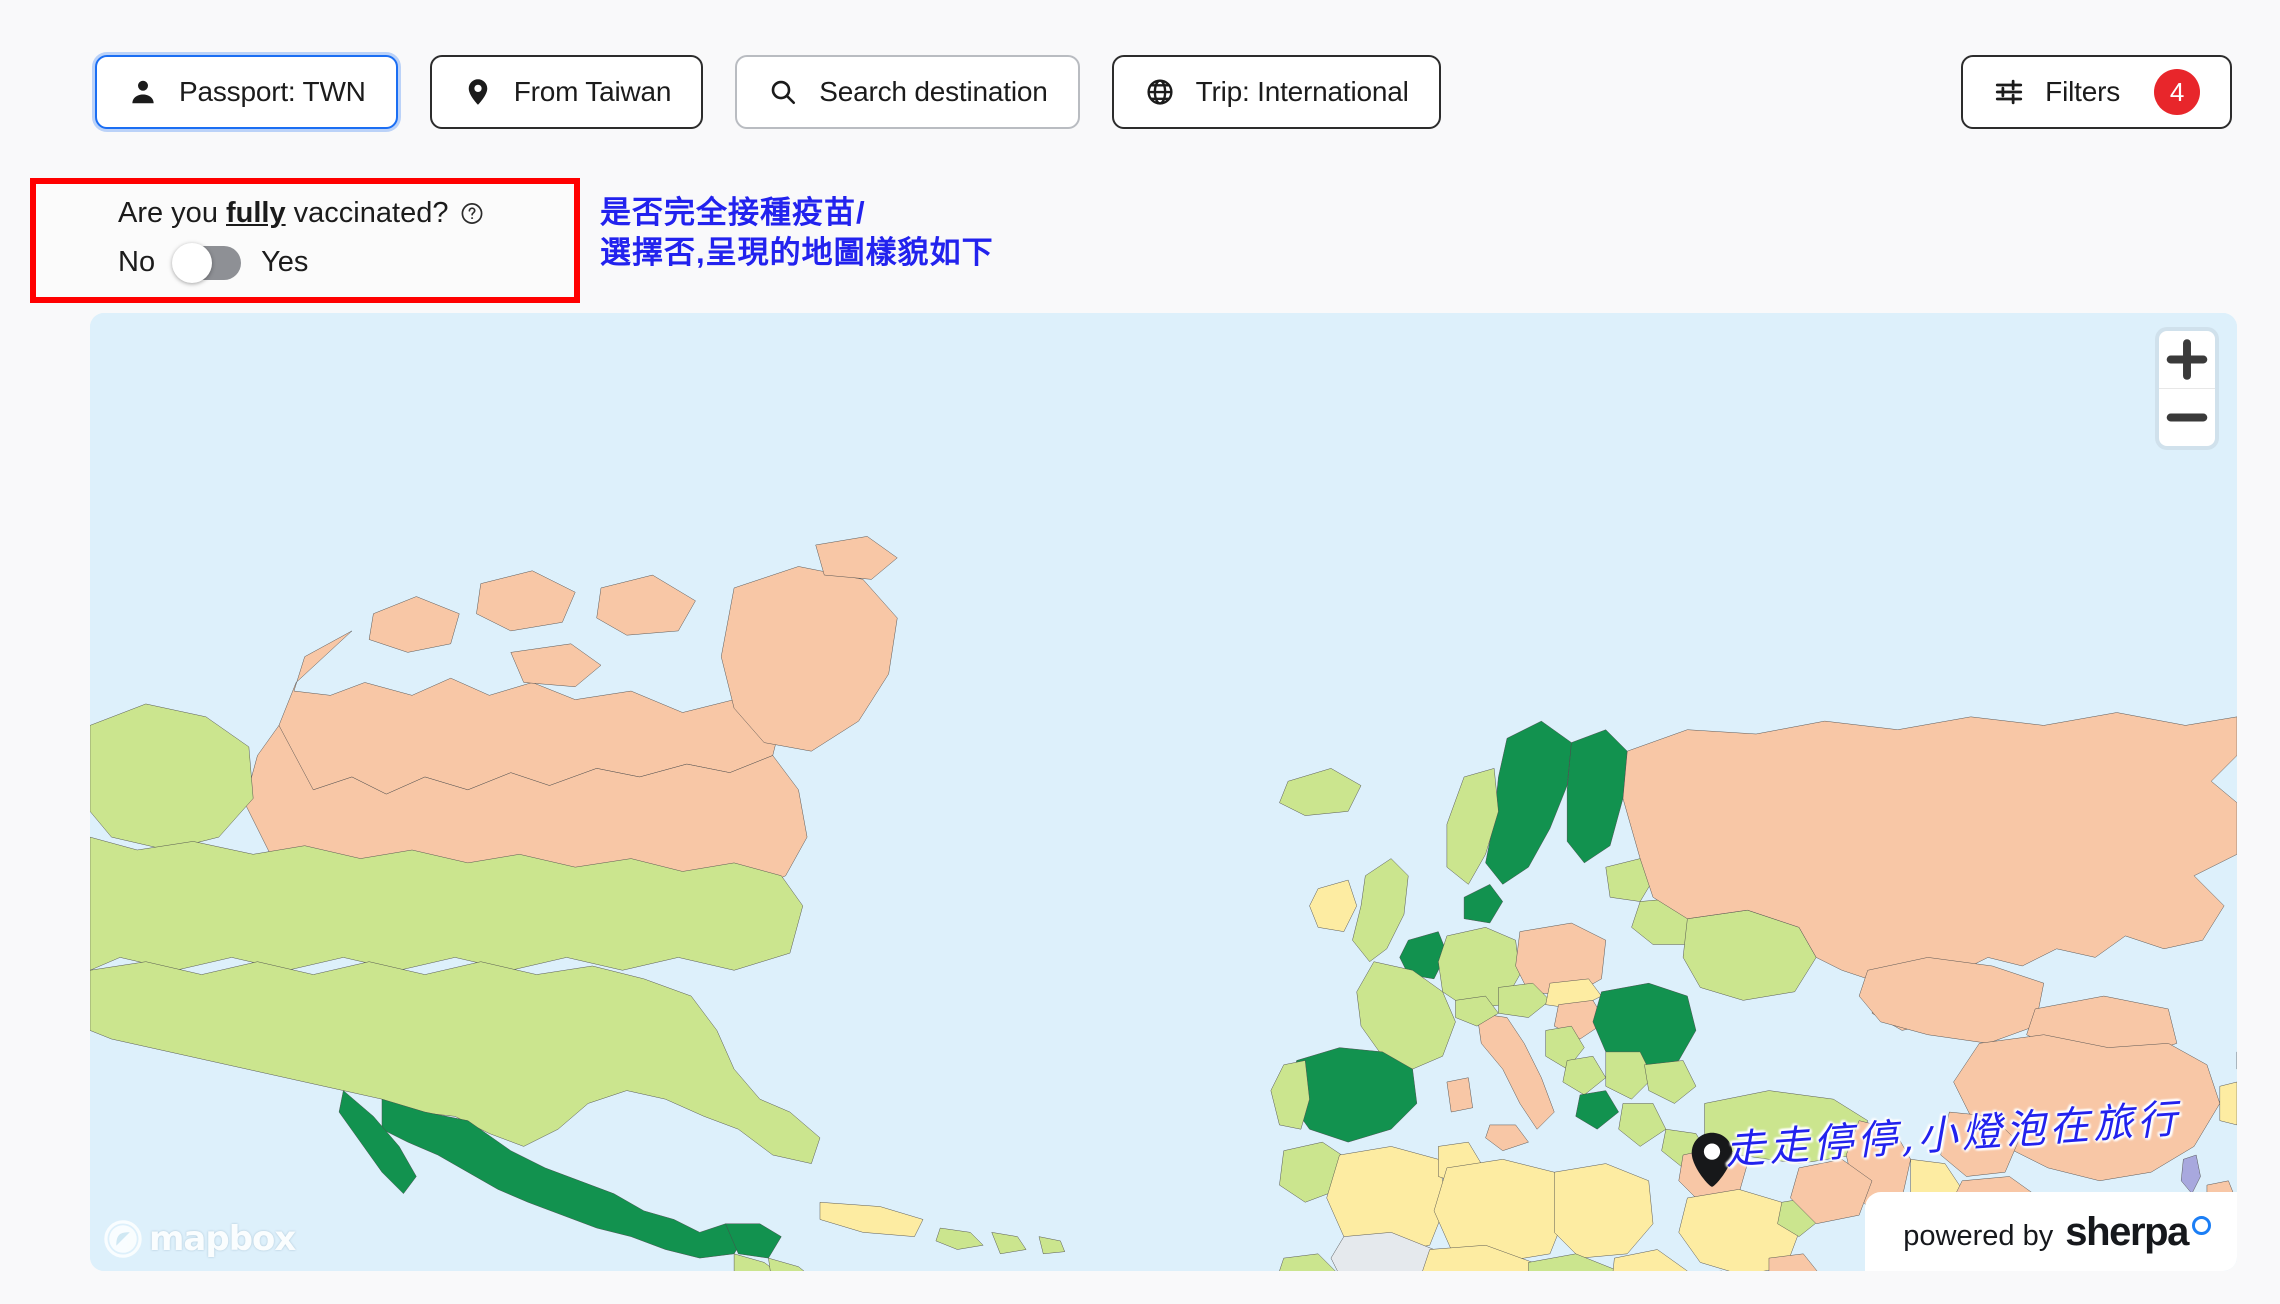  Describe the element at coordinates (143, 92) in the screenshot. I see `person-icon` at that location.